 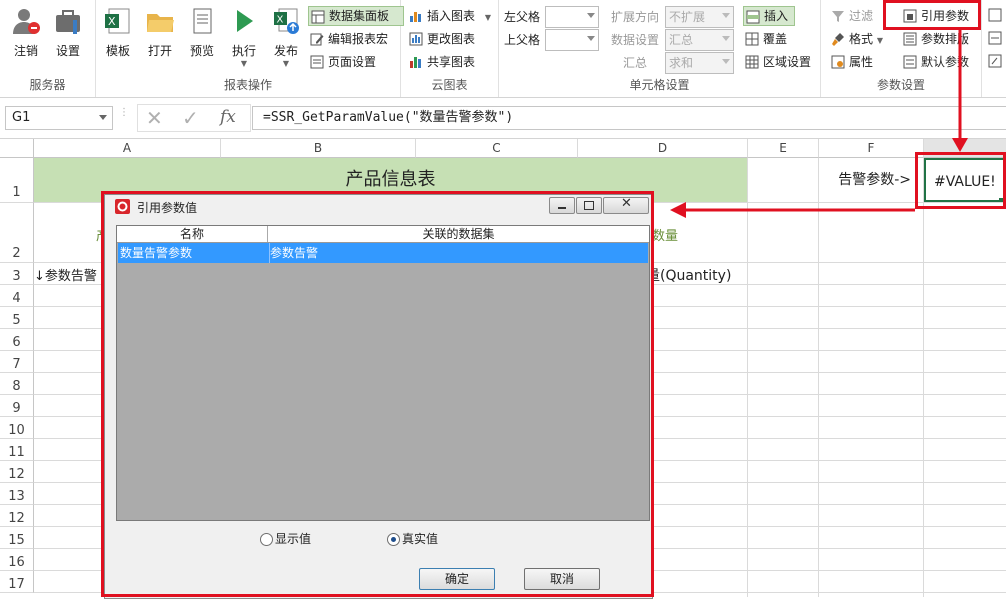 What do you see at coordinates (678, 210) in the screenshot?
I see `arrow-left-head` at bounding box center [678, 210].